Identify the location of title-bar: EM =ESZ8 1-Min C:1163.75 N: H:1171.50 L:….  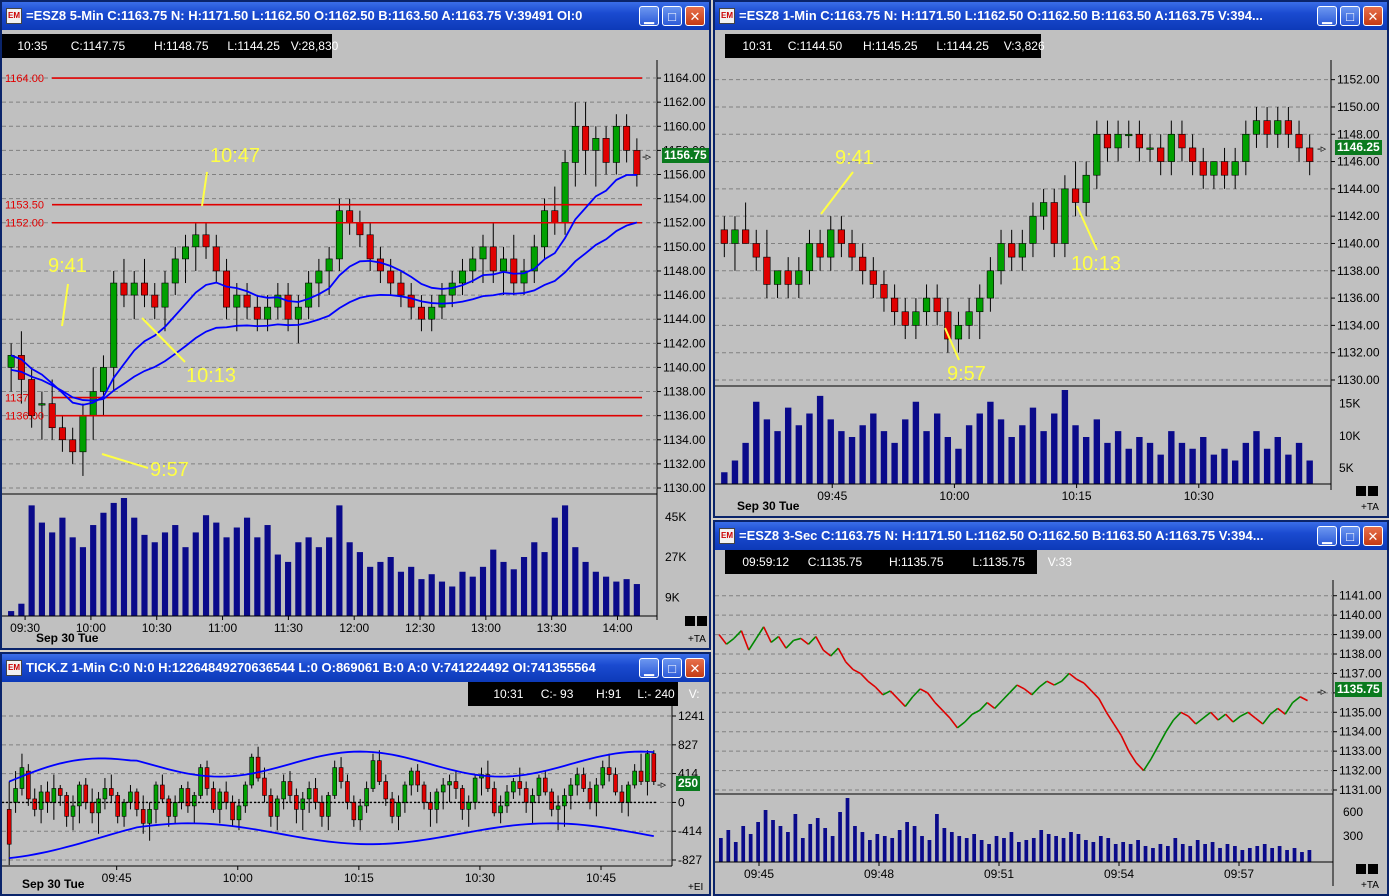
(1051, 16).